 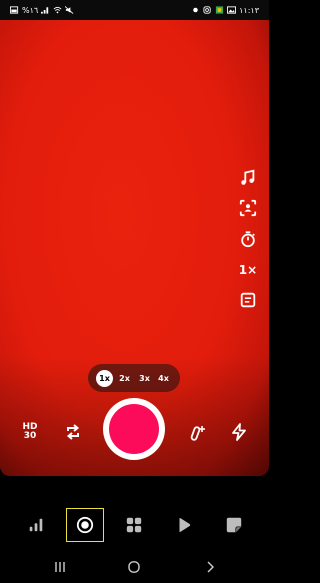 I want to click on music-button, so click(x=248, y=178).